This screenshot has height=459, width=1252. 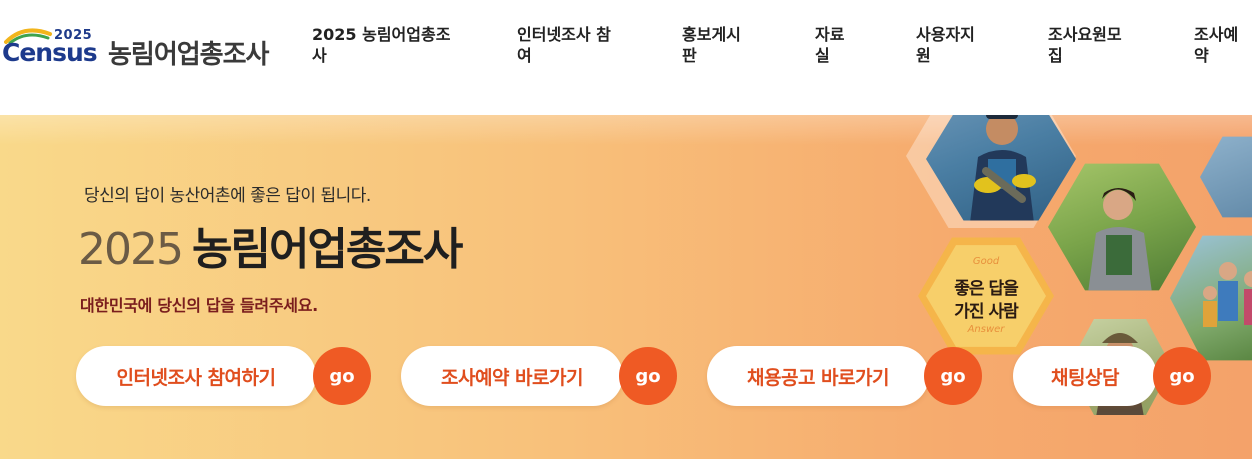 What do you see at coordinates (196, 376) in the screenshot?
I see `cta-internet-survey-label: 인터넷조사 참여하기` at bounding box center [196, 376].